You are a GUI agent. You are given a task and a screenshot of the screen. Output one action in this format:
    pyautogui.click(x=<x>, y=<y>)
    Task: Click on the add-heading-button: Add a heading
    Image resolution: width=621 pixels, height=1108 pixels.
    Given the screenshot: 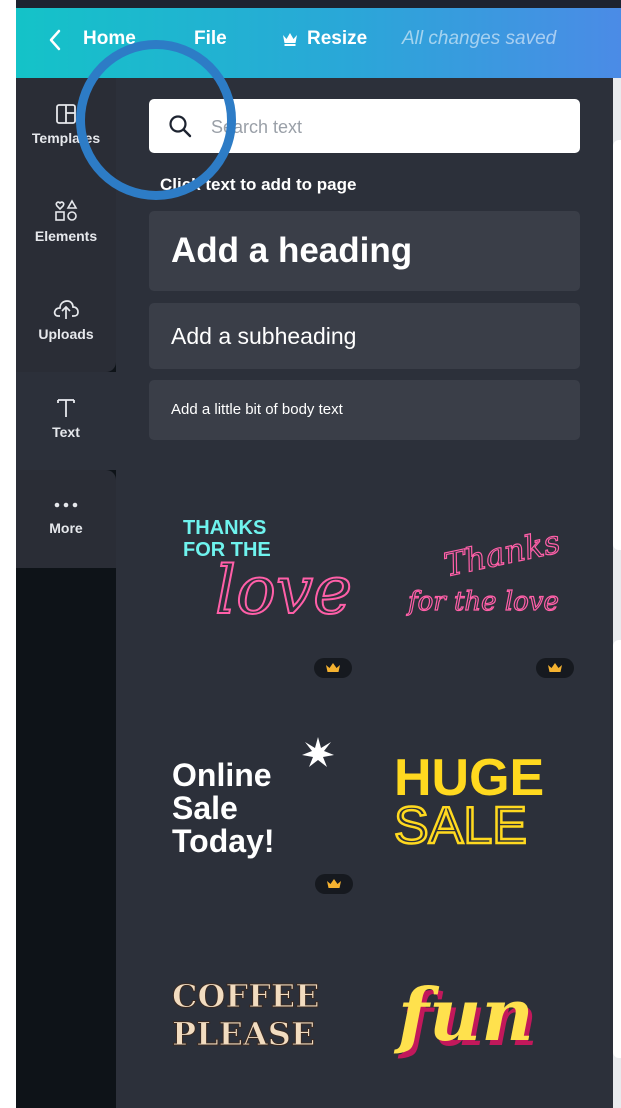 What is the action you would take?
    pyautogui.click(x=364, y=251)
    